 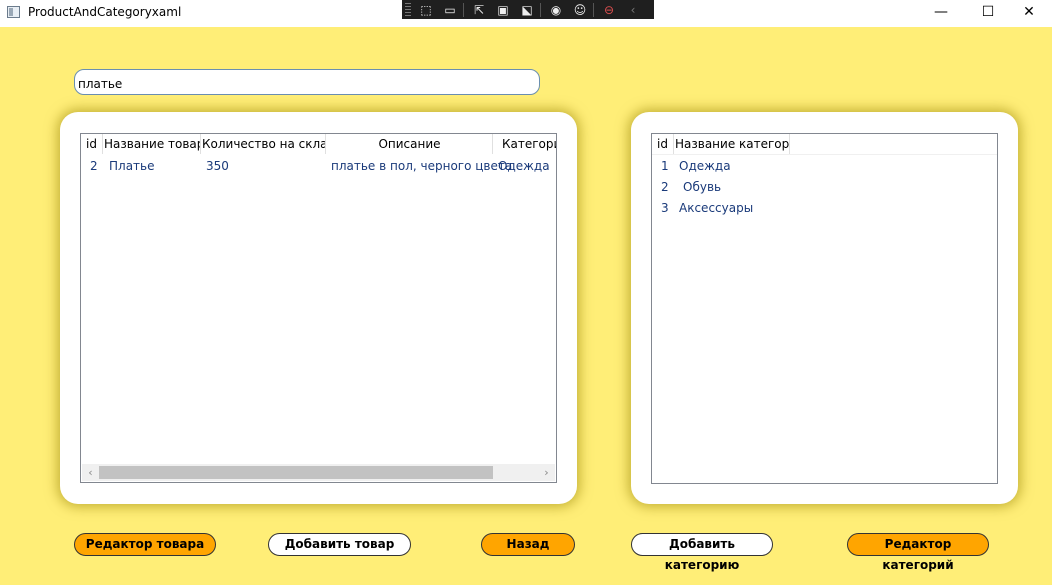 I want to click on scroll-left-icon: ‹, so click(x=90, y=472).